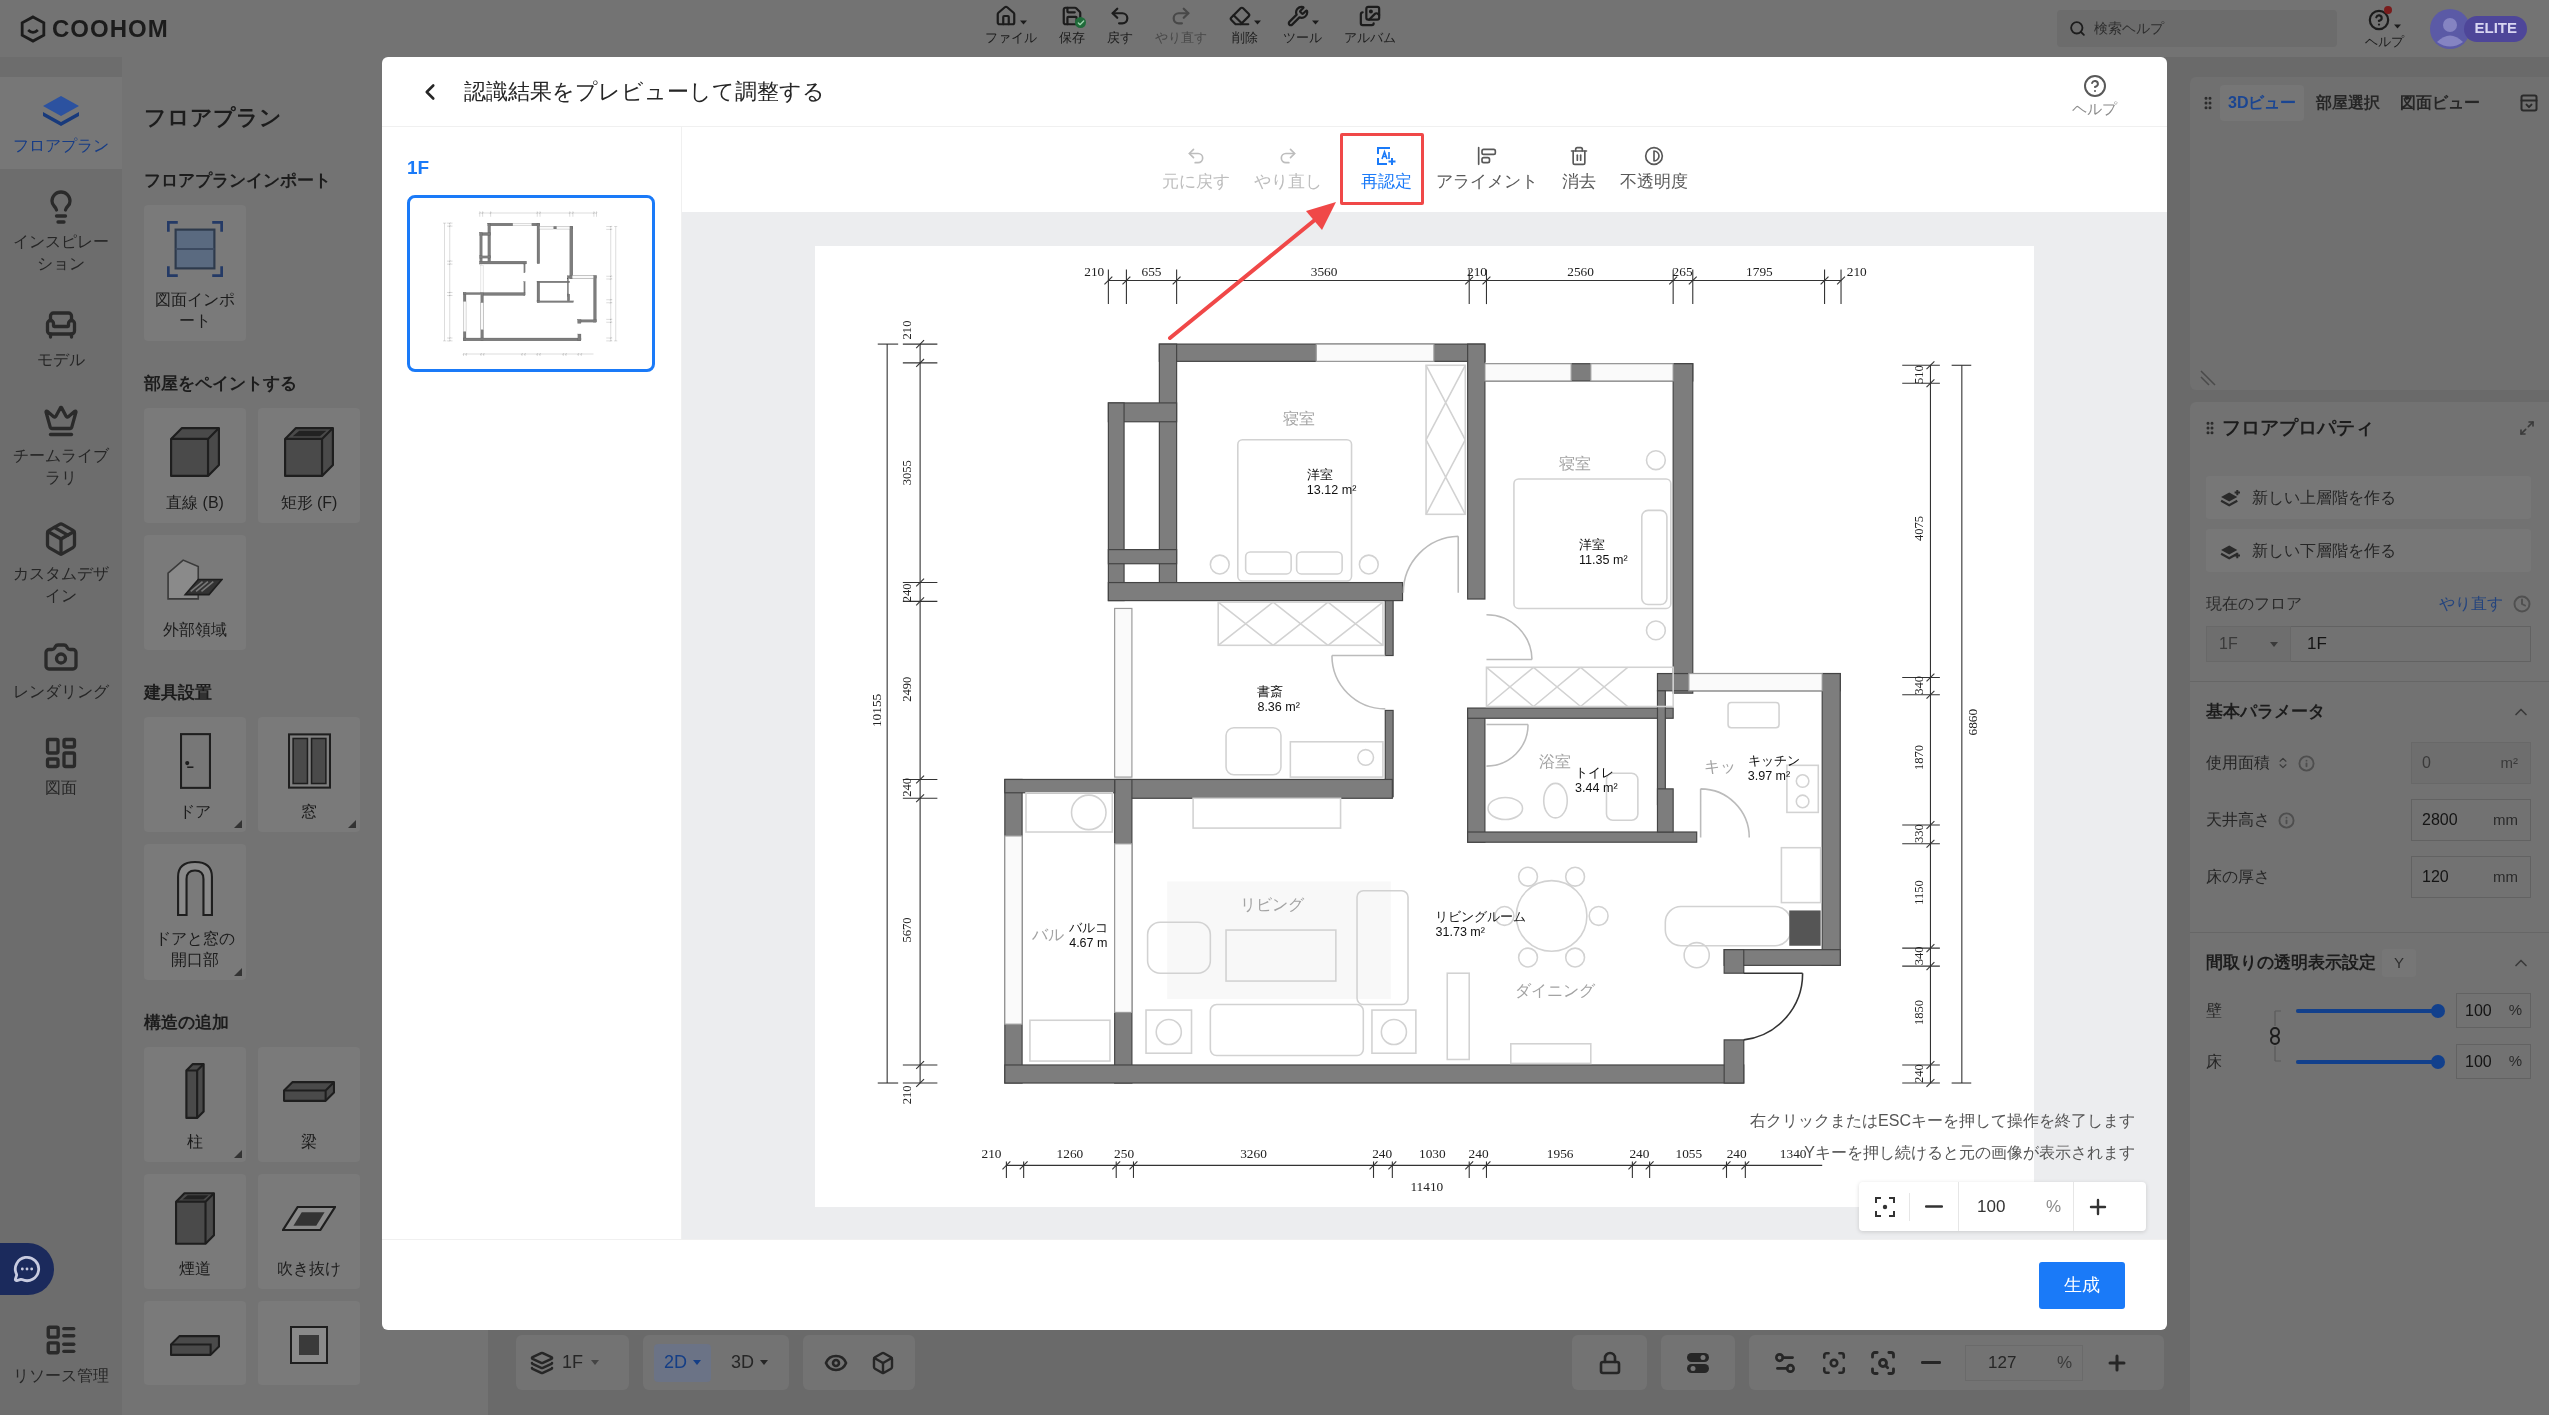 The image size is (2549, 1415). What do you see at coordinates (61, 669) in the screenshot?
I see `nav-item: レンダリング` at bounding box center [61, 669].